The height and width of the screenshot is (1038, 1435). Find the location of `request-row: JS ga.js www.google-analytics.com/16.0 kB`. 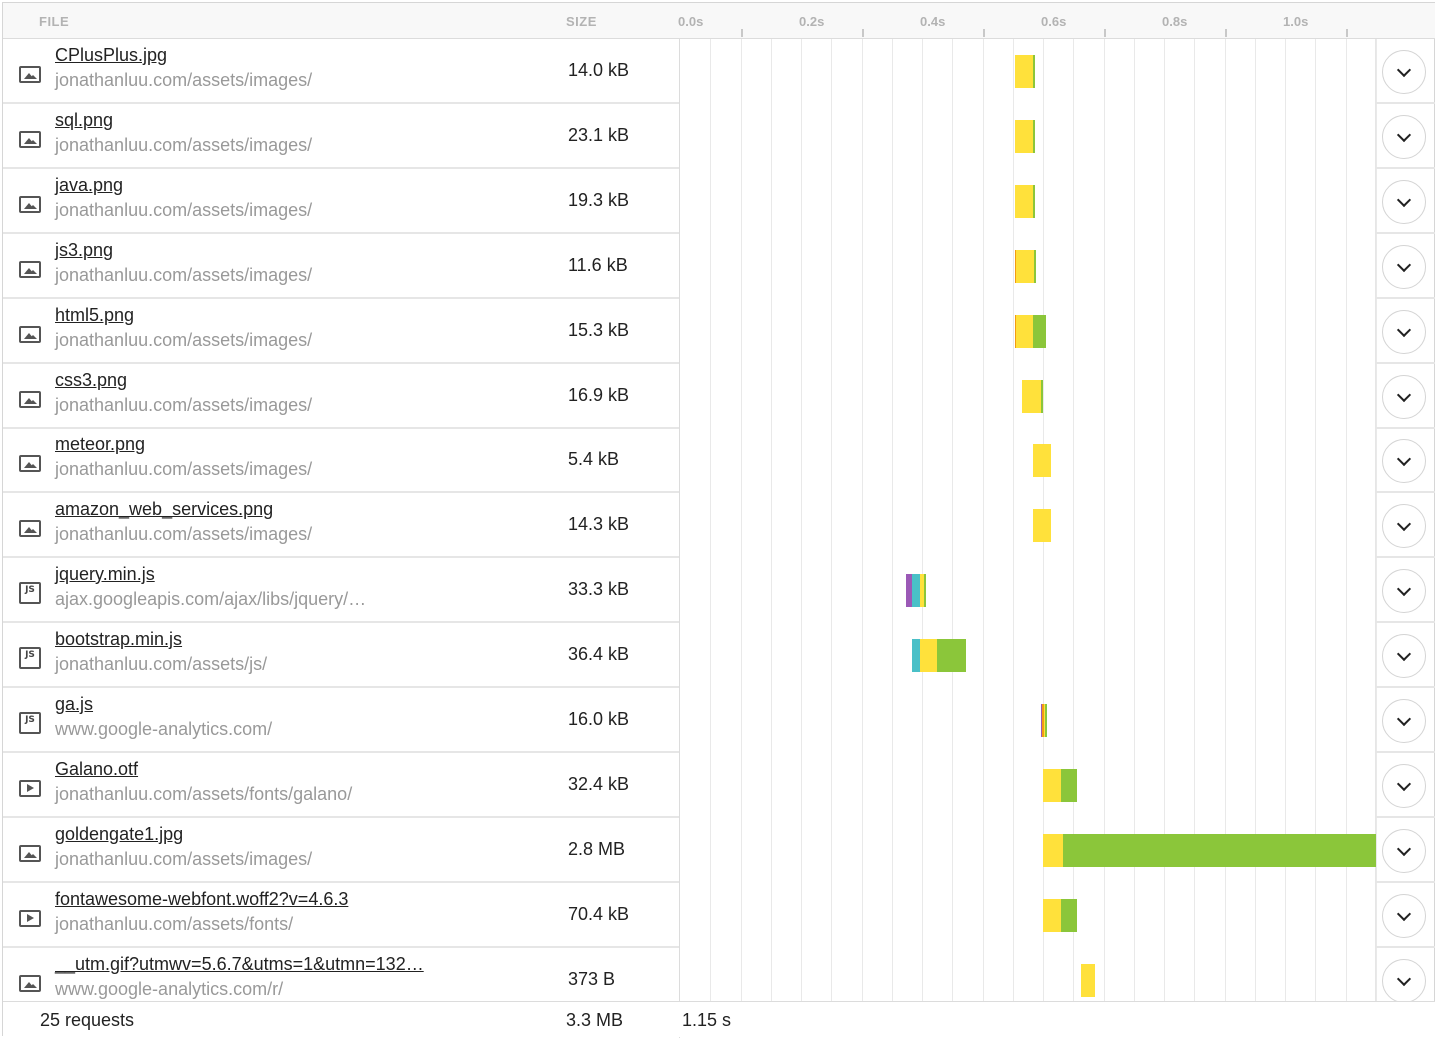

request-row: JS ga.js www.google-analytics.com/16.0 kB is located at coordinates (719, 720).